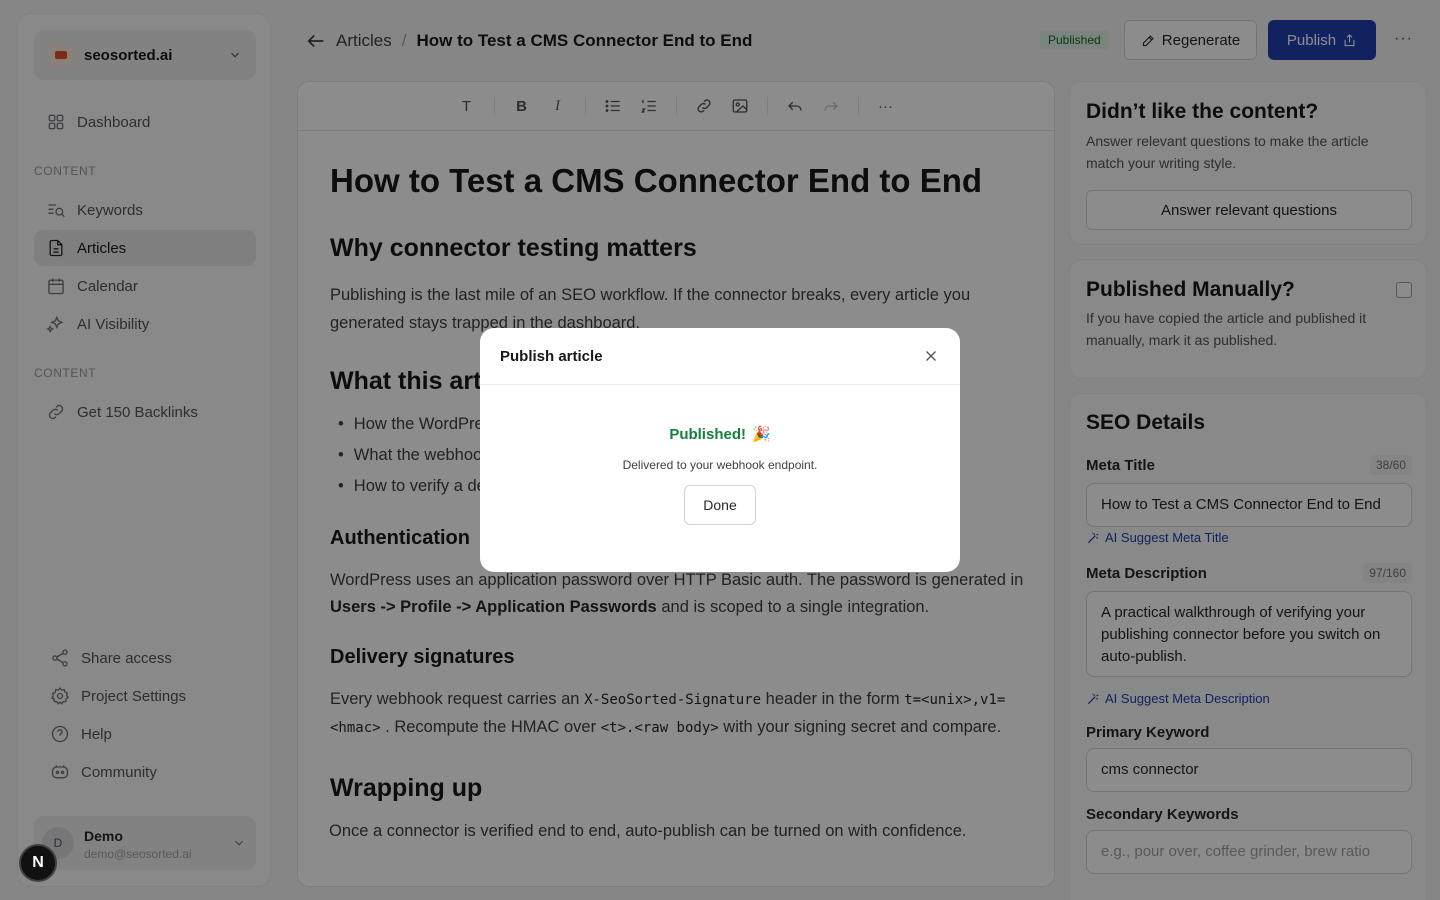 The width and height of the screenshot is (1440, 900). I want to click on success-message: Published! 🎉, so click(720, 434).